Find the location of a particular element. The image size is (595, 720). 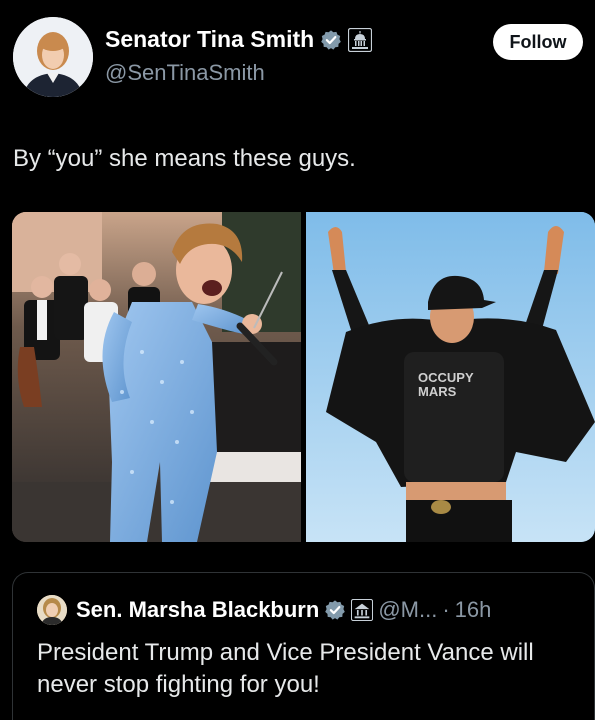

shirt-text-line1: OCCUPY is located at coordinates (446, 377).